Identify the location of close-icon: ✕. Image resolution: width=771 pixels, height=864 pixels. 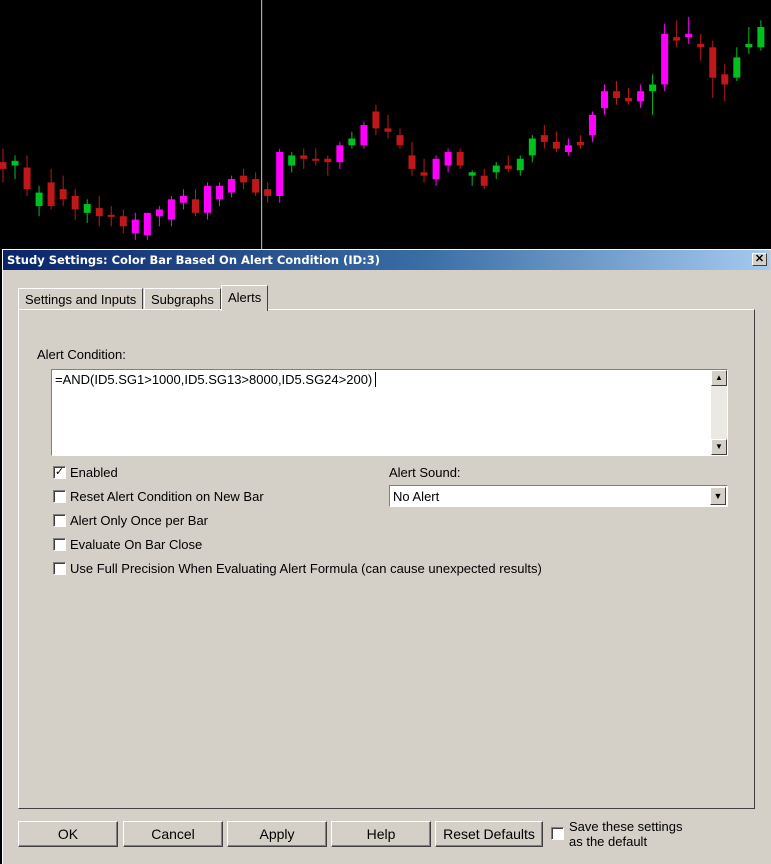
(759, 259).